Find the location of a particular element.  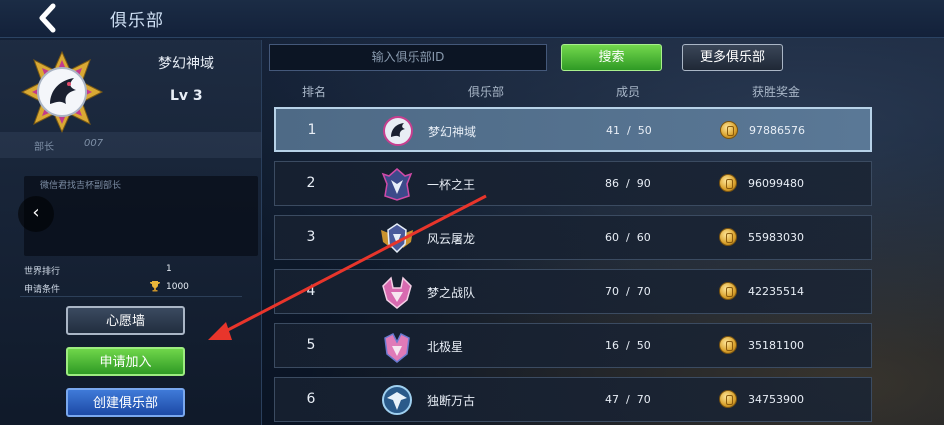

club-row-2: 2 一杯之王 86 / 90 96099480 is located at coordinates (573, 183).